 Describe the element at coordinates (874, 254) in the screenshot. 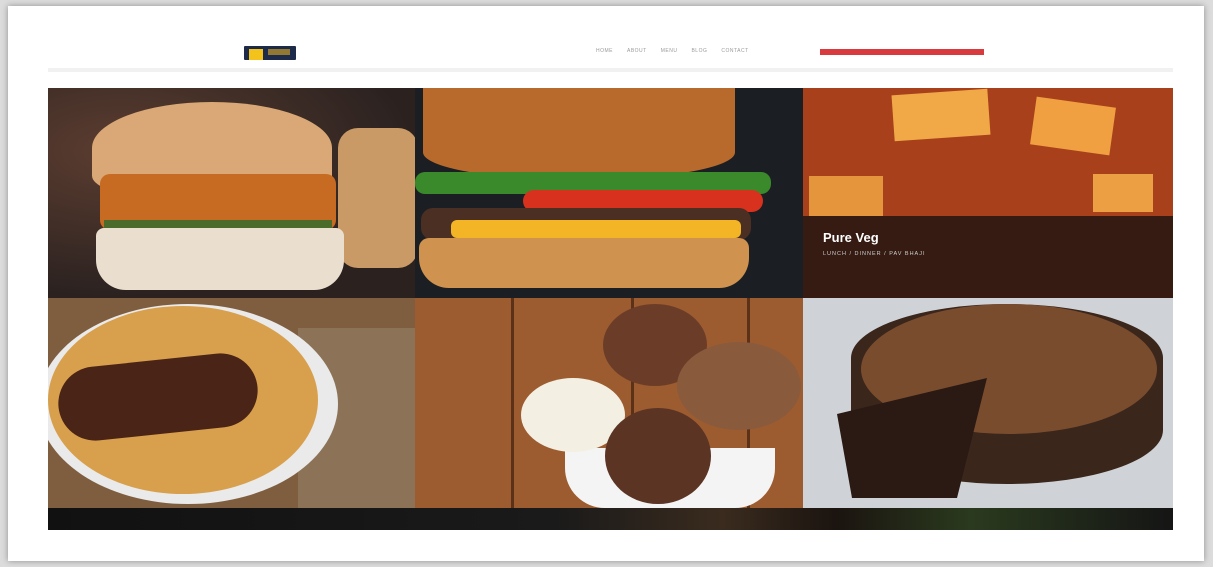

I see `tile-subtitle: LUNCH / DINNER / PAV BHAJI` at that location.